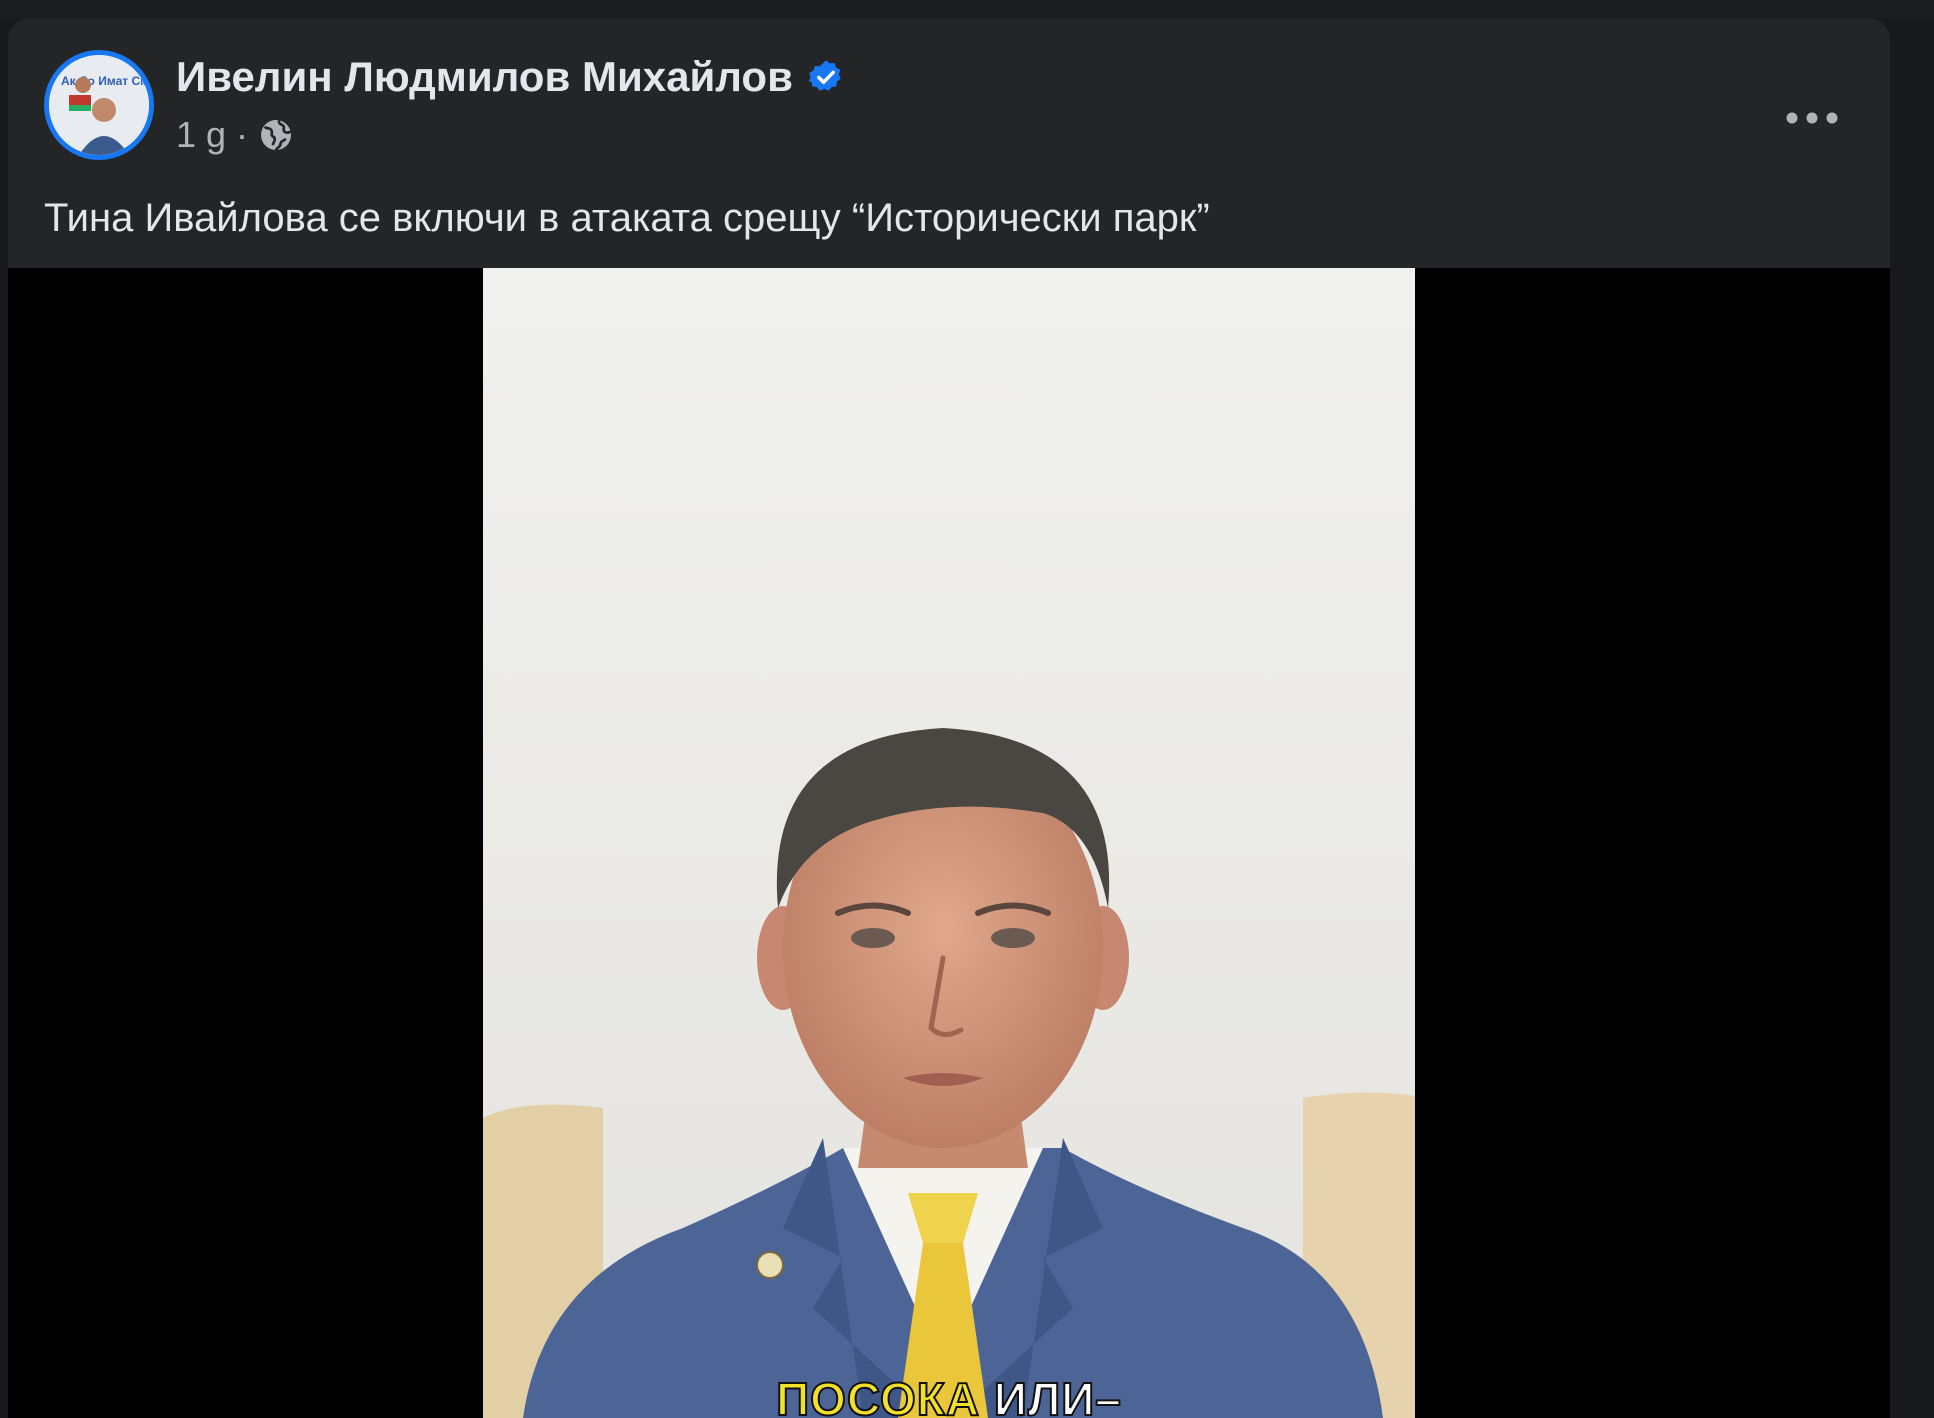  What do you see at coordinates (276, 135) in the screenshot?
I see `globe-icon` at bounding box center [276, 135].